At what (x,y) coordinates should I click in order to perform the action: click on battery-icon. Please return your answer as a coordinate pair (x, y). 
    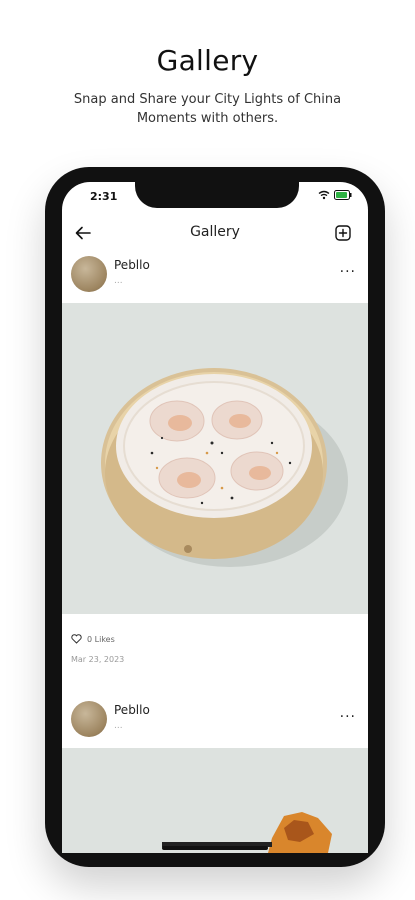
    Looking at the image, I should click on (343, 195).